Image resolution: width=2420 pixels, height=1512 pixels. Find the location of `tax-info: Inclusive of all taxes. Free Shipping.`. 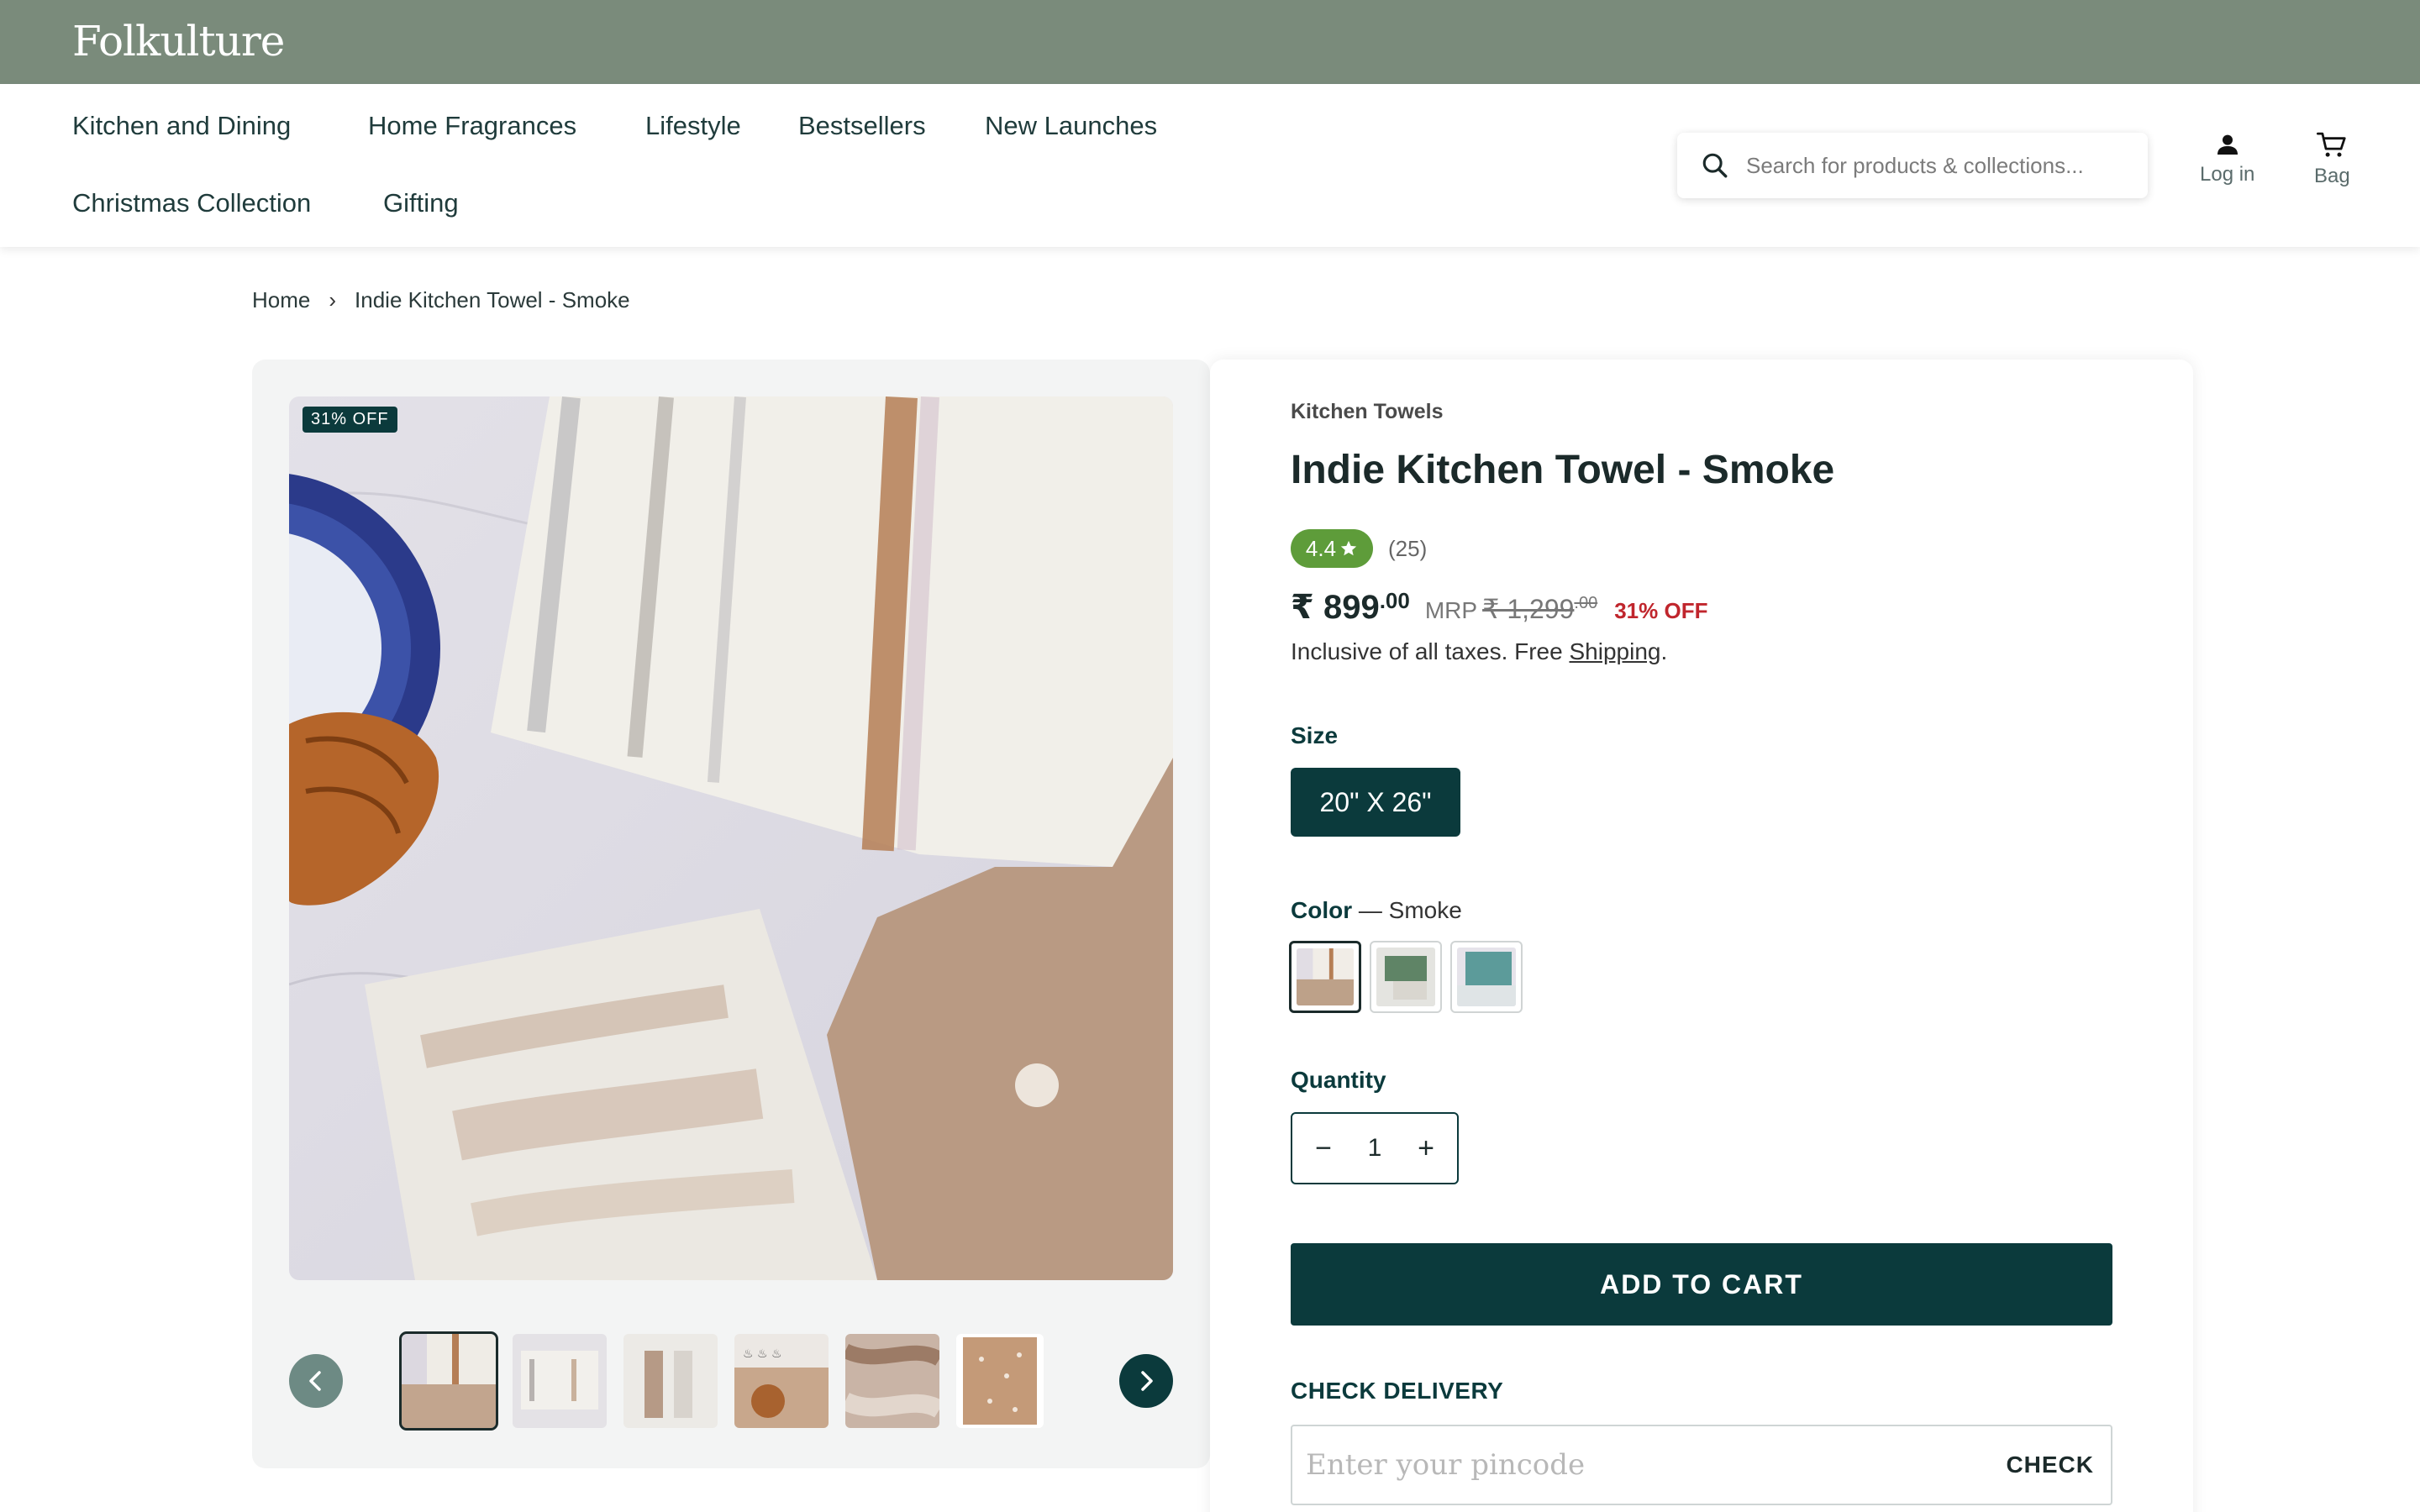

tax-info: Inclusive of all taxes. Free Shipping. is located at coordinates (1479, 651).